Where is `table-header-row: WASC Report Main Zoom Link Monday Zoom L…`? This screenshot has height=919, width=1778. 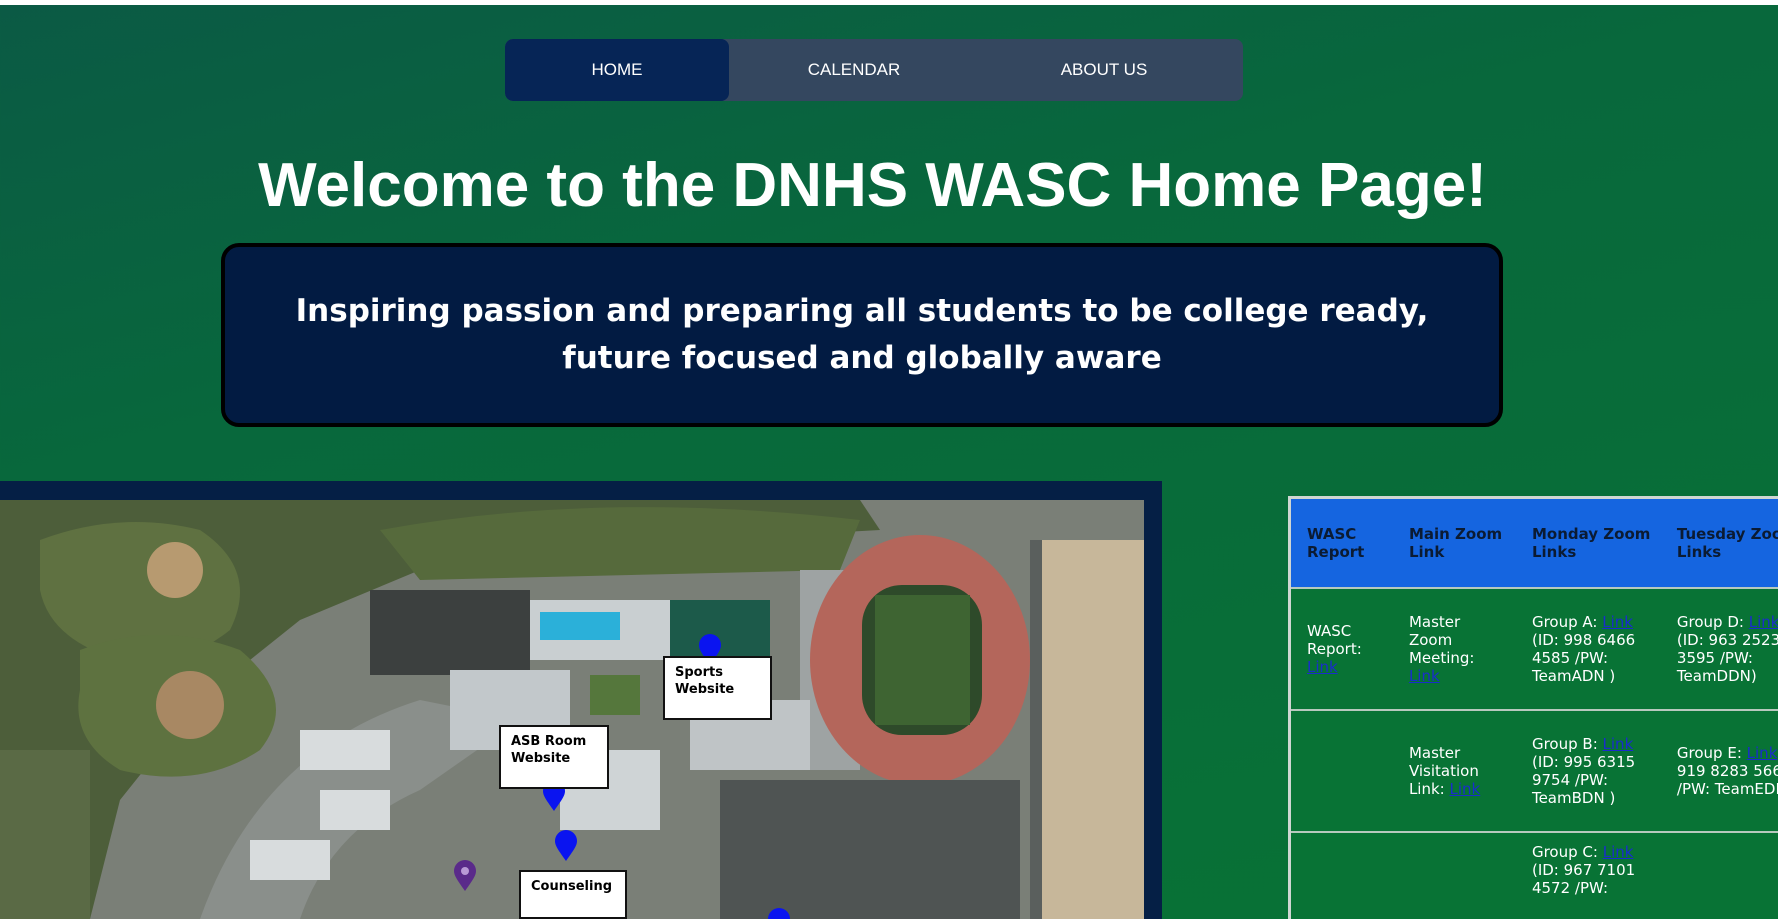
table-header-row: WASC Report Main Zoom Link Monday Zoom L… is located at coordinates (1534, 543).